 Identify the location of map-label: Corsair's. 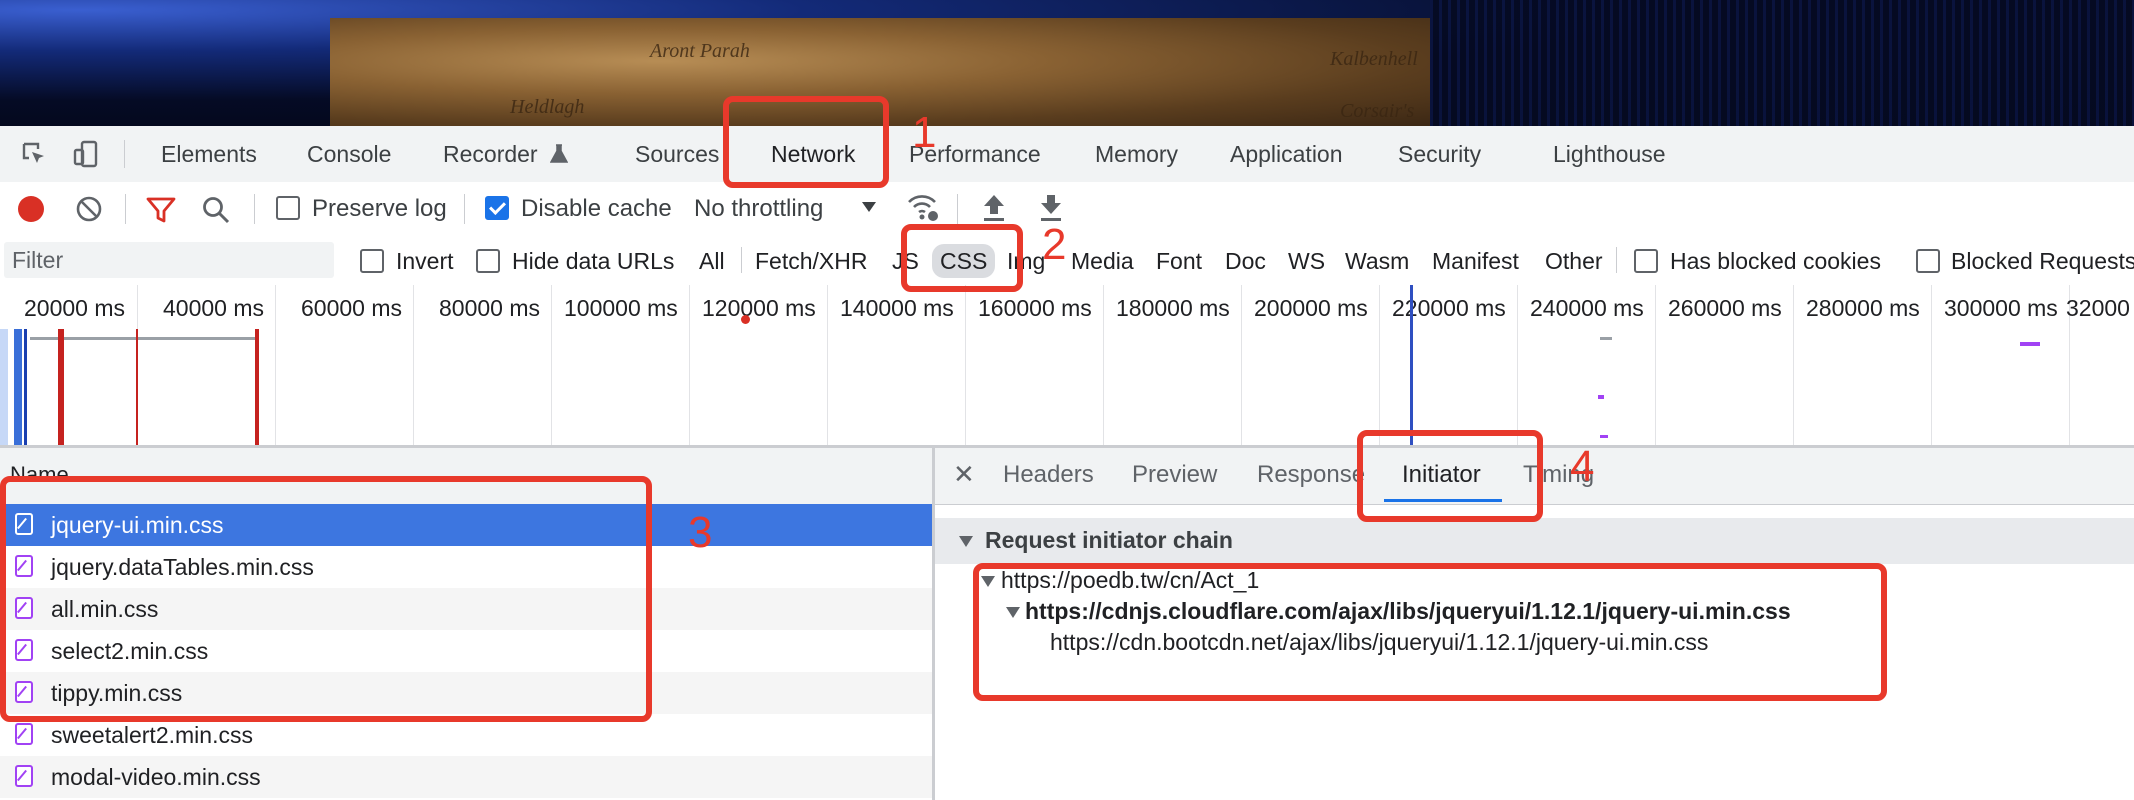
(1377, 111).